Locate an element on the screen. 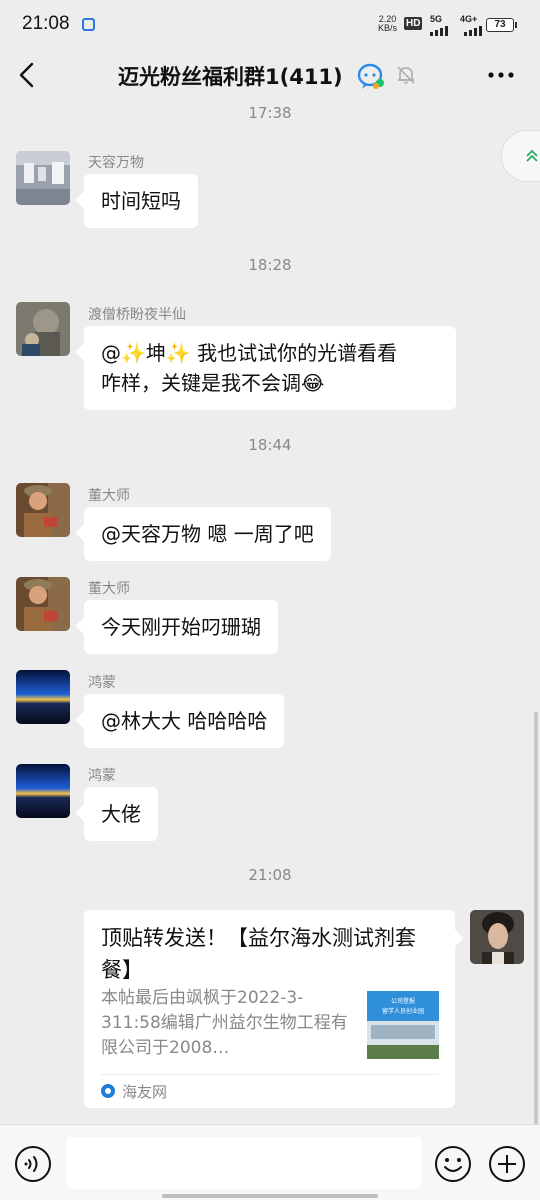  app-notification-icon is located at coordinates (88, 24).